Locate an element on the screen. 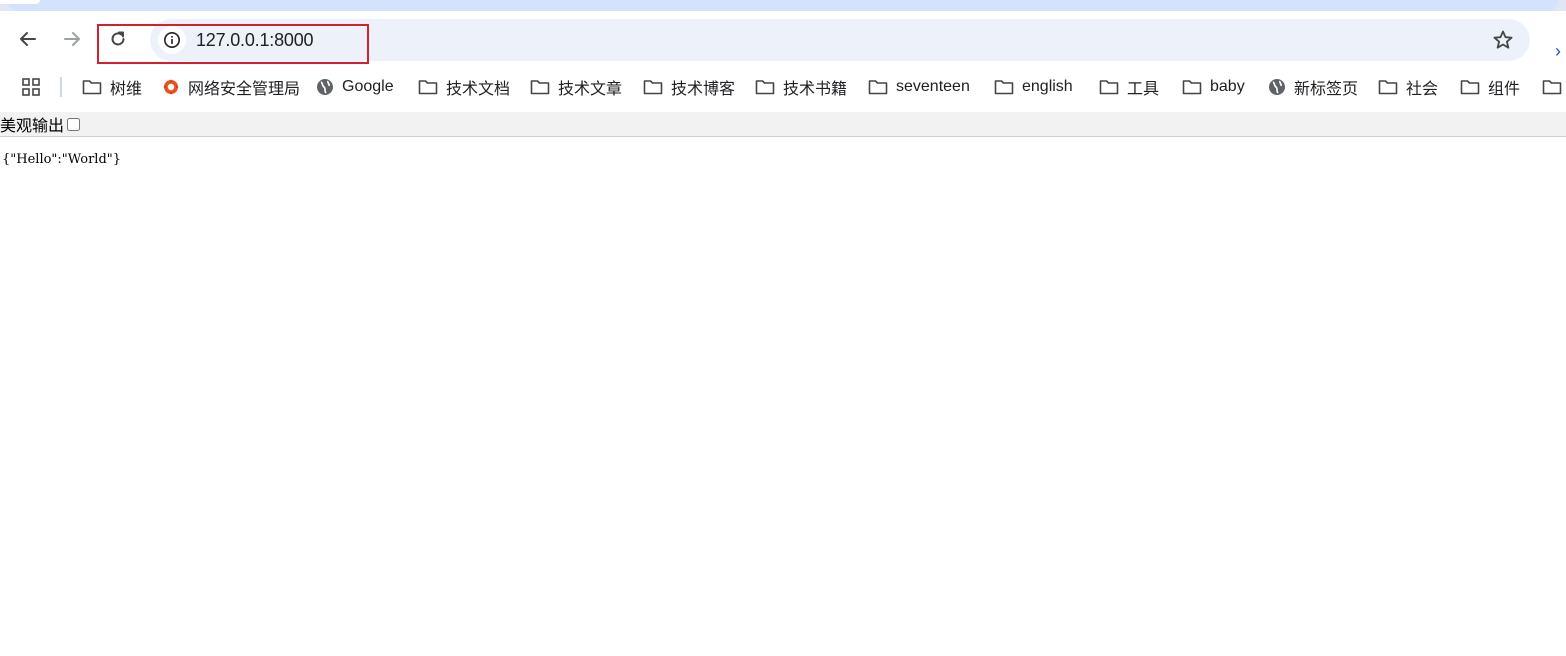 The image size is (1566, 656). bookmark-label: 技术文档 is located at coordinates (478, 89).